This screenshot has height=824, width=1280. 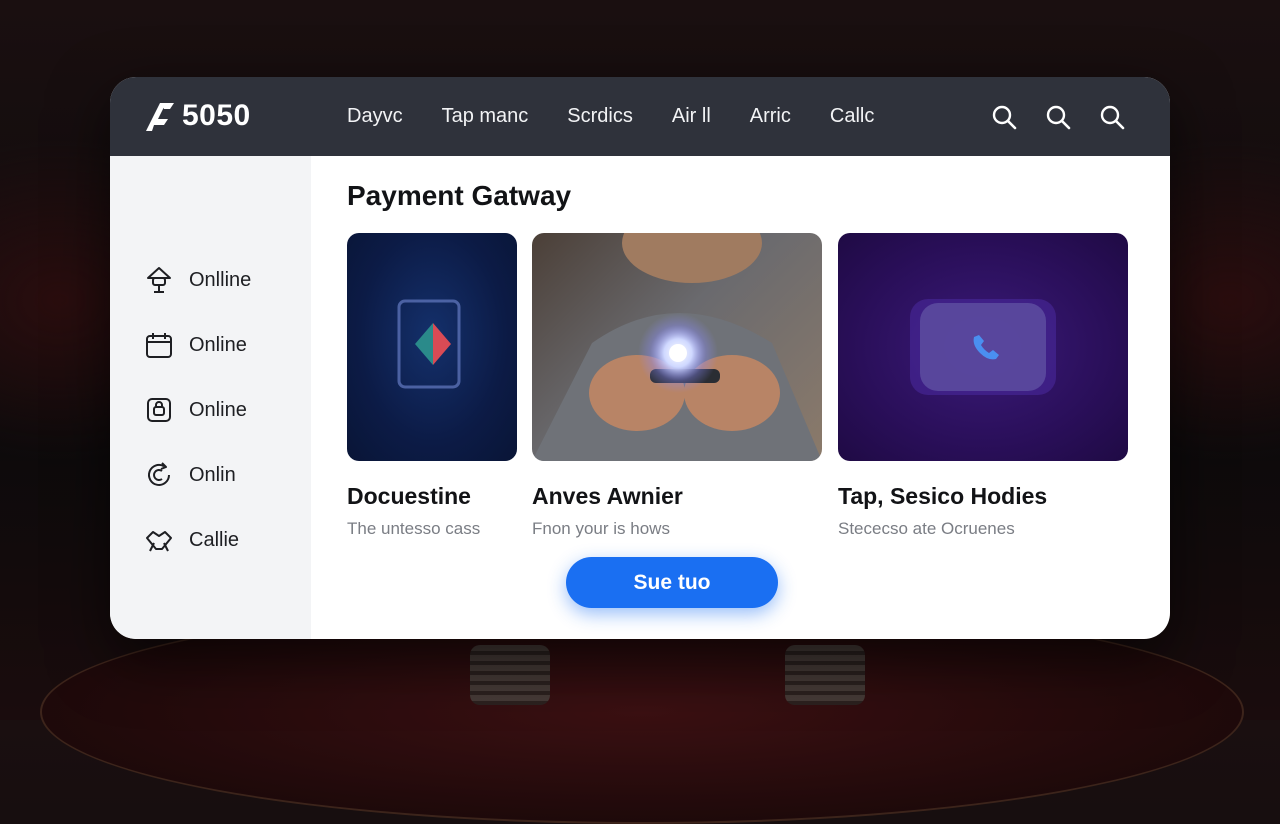 What do you see at coordinates (159, 541) in the screenshot?
I see `handshake-icon` at bounding box center [159, 541].